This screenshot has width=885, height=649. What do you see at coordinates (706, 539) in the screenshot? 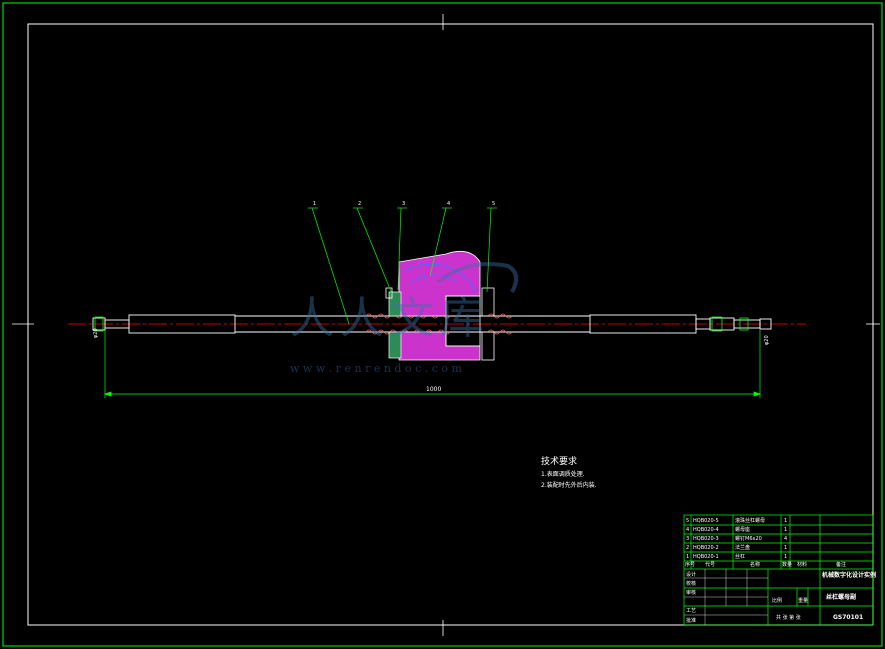
I see `part-code: HQB020-3` at bounding box center [706, 539].